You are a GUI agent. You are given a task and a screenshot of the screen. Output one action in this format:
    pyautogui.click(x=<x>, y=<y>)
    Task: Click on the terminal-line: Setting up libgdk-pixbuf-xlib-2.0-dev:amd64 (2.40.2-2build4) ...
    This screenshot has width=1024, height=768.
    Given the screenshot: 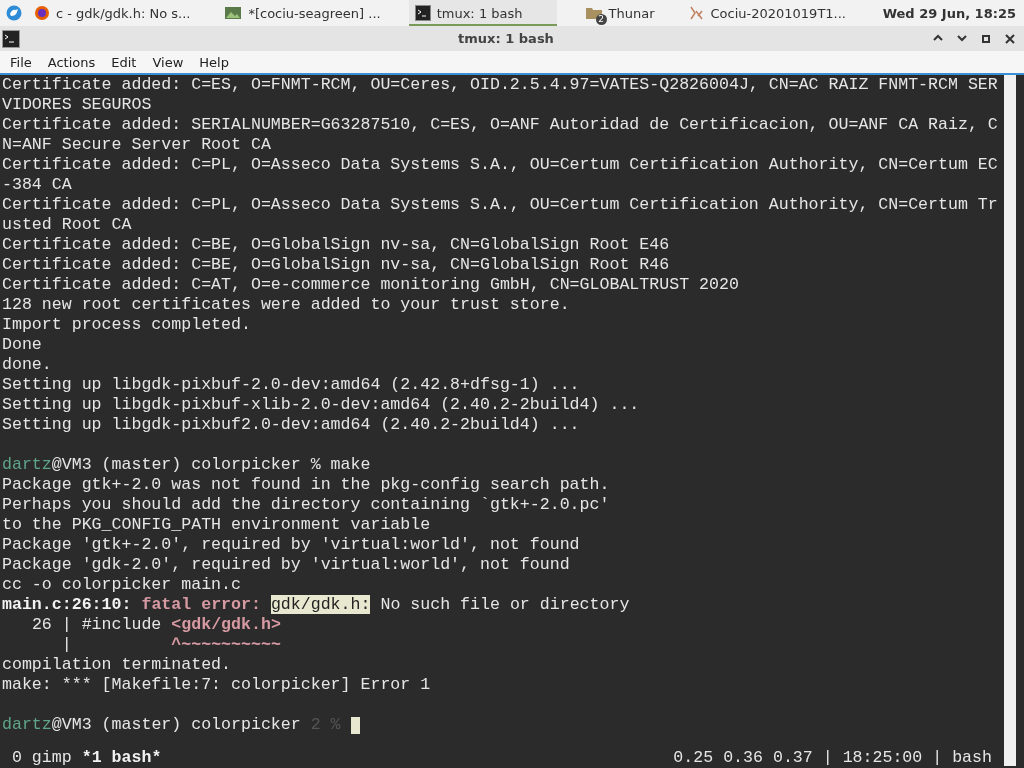 What is the action you would take?
    pyautogui.click(x=321, y=405)
    